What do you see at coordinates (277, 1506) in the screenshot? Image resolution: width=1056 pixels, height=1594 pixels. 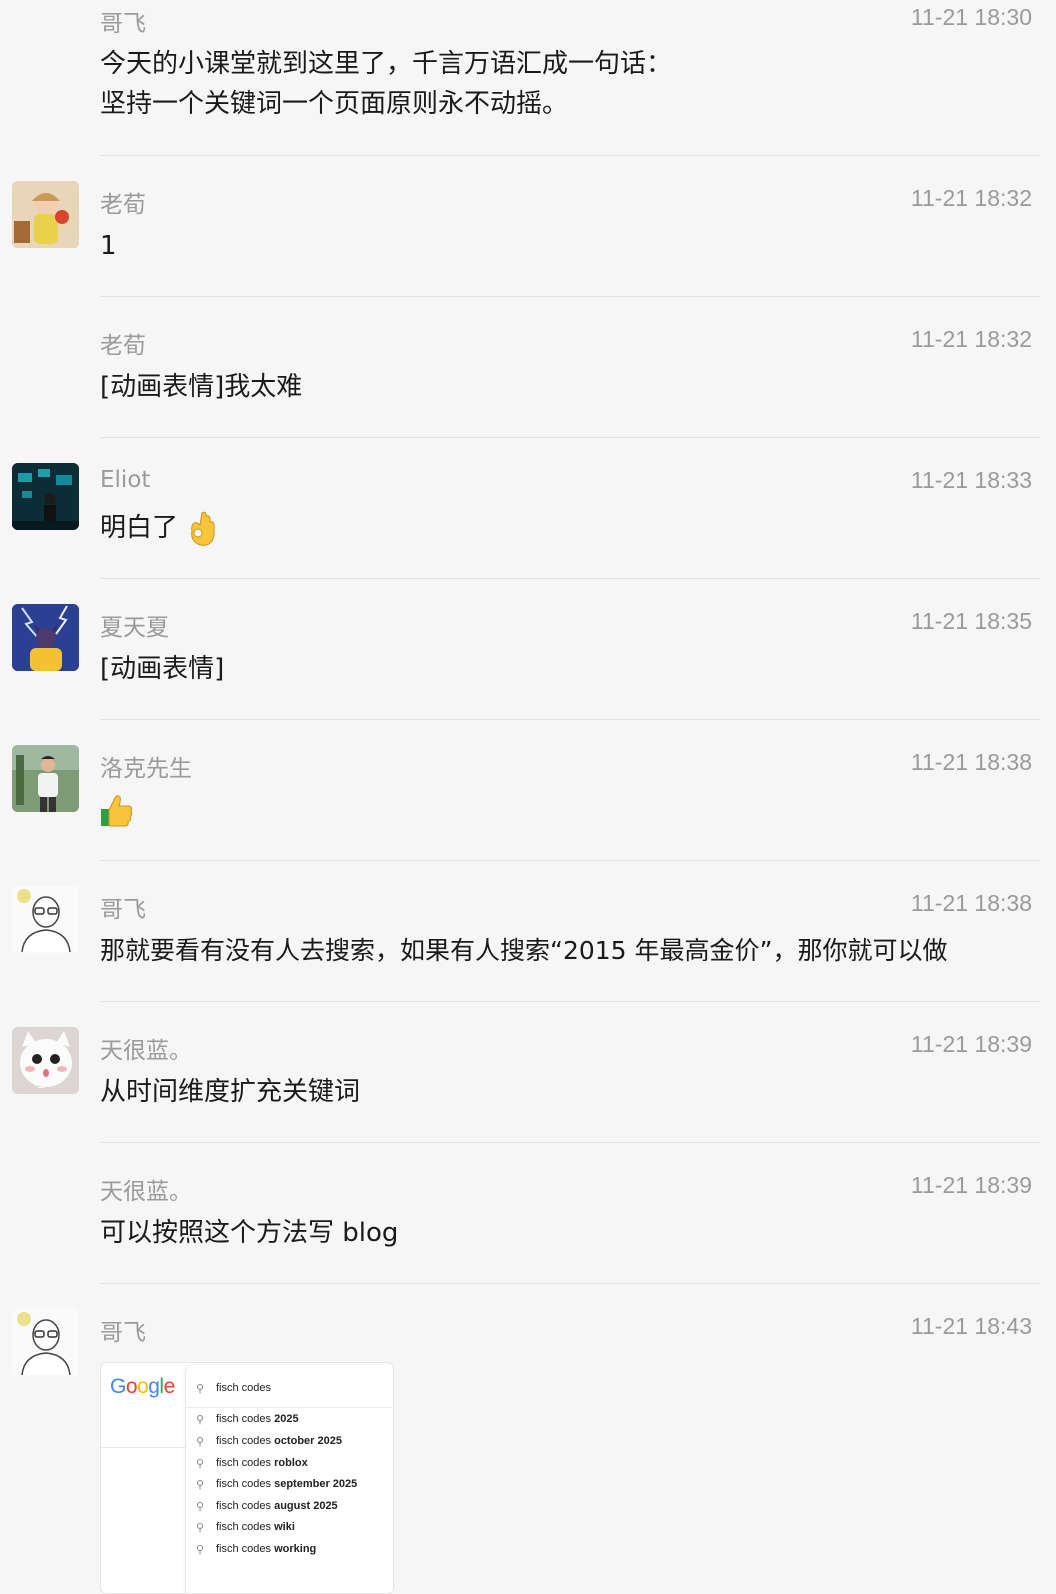 I see `search-suggestion: fisch codes august 2025` at bounding box center [277, 1506].